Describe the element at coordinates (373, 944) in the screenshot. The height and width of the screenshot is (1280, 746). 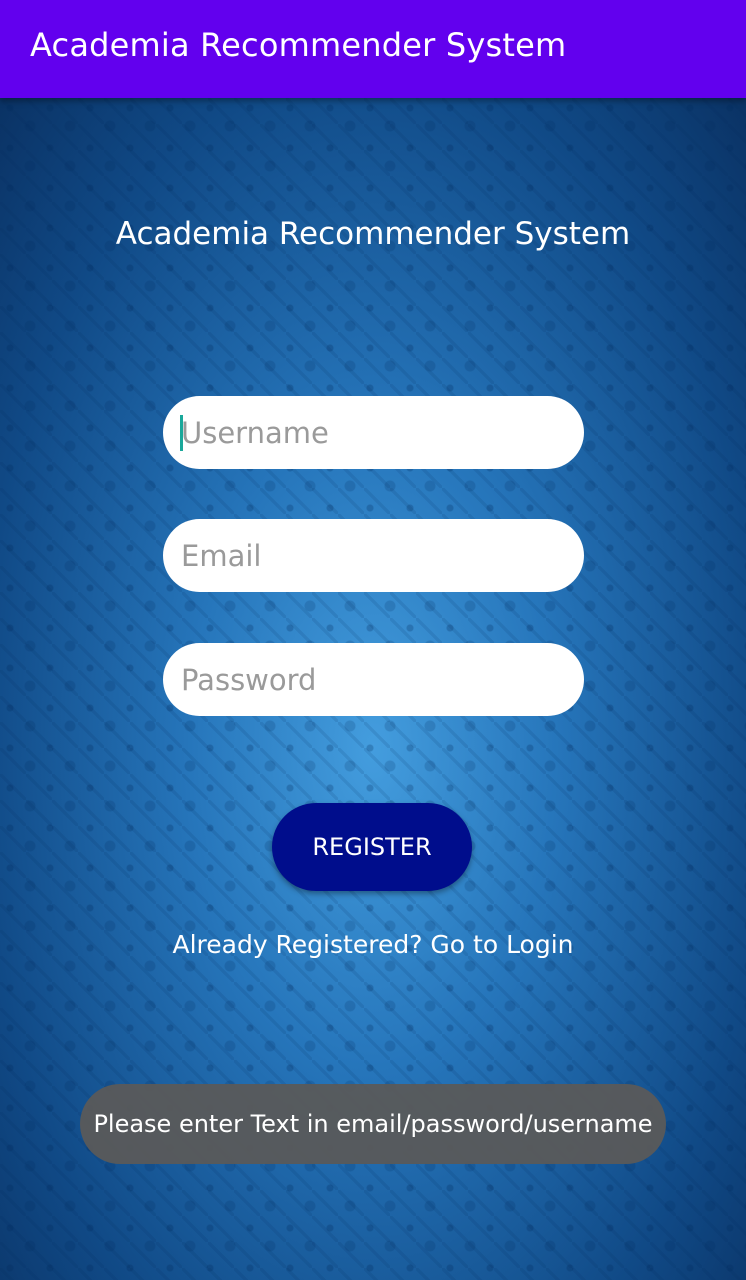
I see `go-to-login-link: Already Registered? Go to Login` at that location.